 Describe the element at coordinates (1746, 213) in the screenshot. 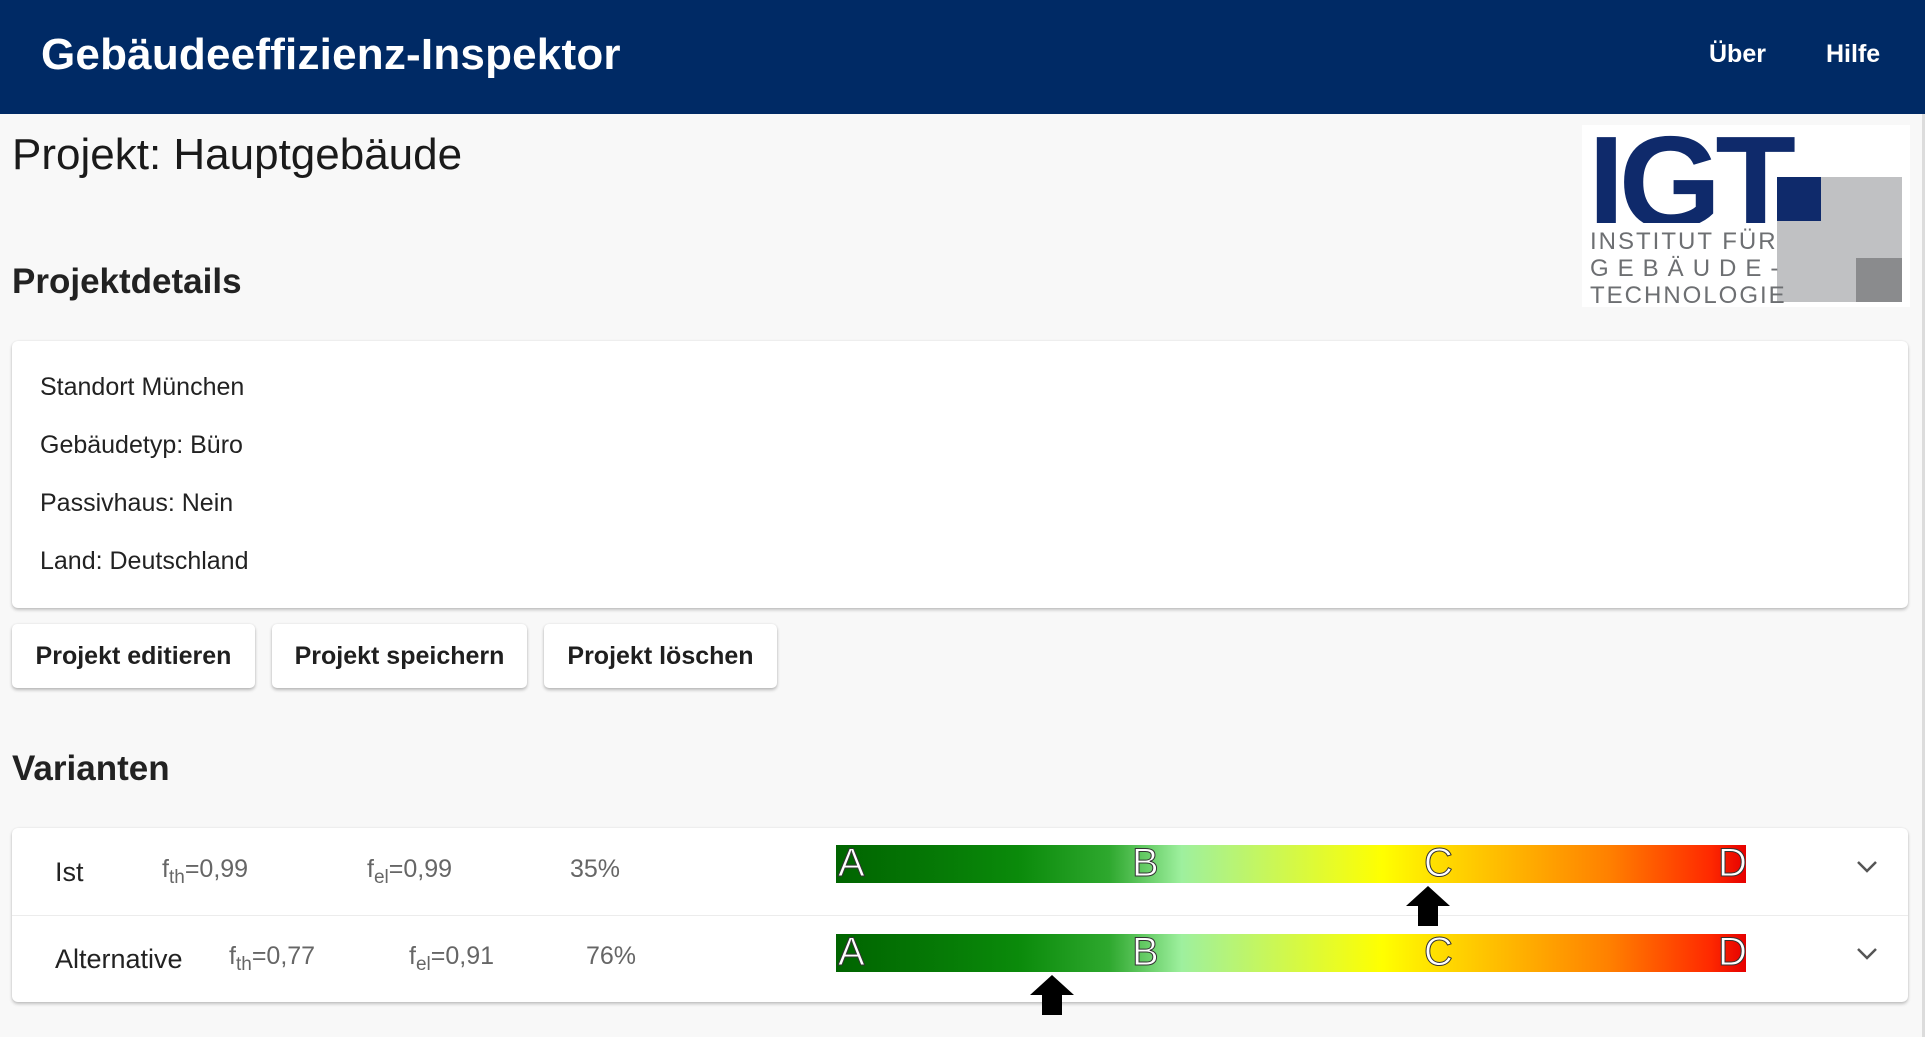

I see `igt-logo: IGT INSTITUT FÜR GEBÄUDE- TECHNOLOGIE` at that location.